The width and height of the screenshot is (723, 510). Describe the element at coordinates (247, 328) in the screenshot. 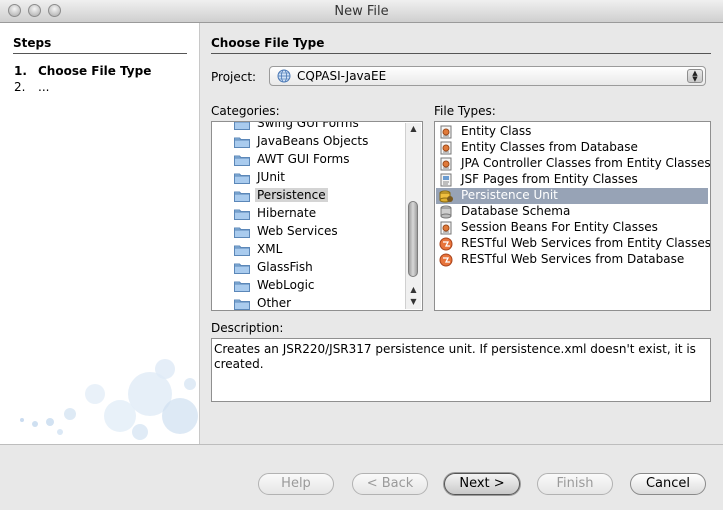

I see `description-label: Description:` at that location.